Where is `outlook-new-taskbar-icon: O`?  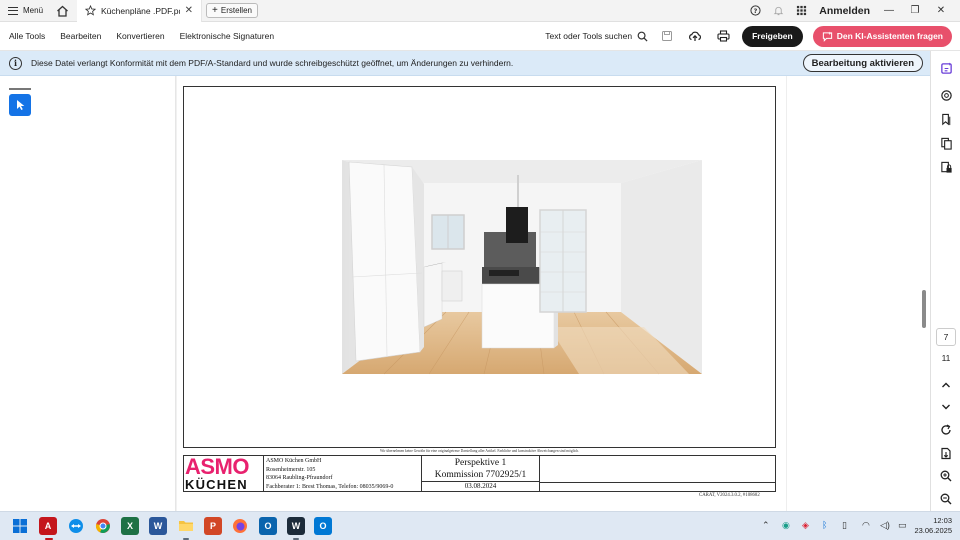
outlook-new-taskbar-icon: O is located at coordinates (323, 526).